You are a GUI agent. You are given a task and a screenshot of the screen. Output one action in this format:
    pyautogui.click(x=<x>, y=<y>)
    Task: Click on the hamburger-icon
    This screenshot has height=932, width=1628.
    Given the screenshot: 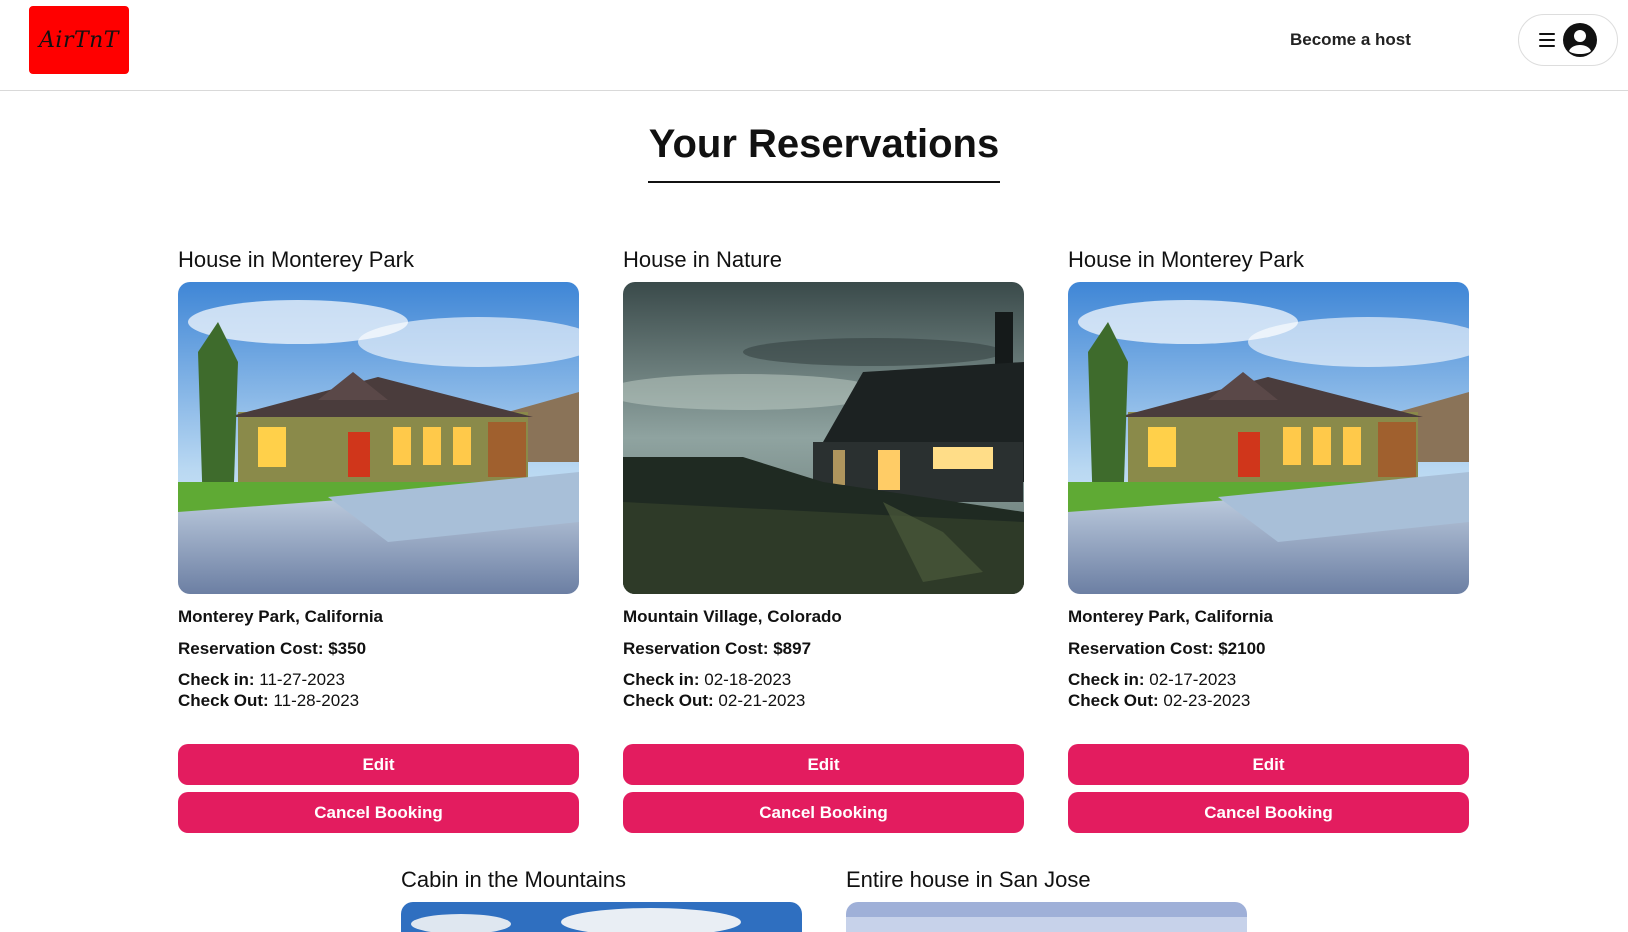 What is the action you would take?
    pyautogui.click(x=1547, y=40)
    